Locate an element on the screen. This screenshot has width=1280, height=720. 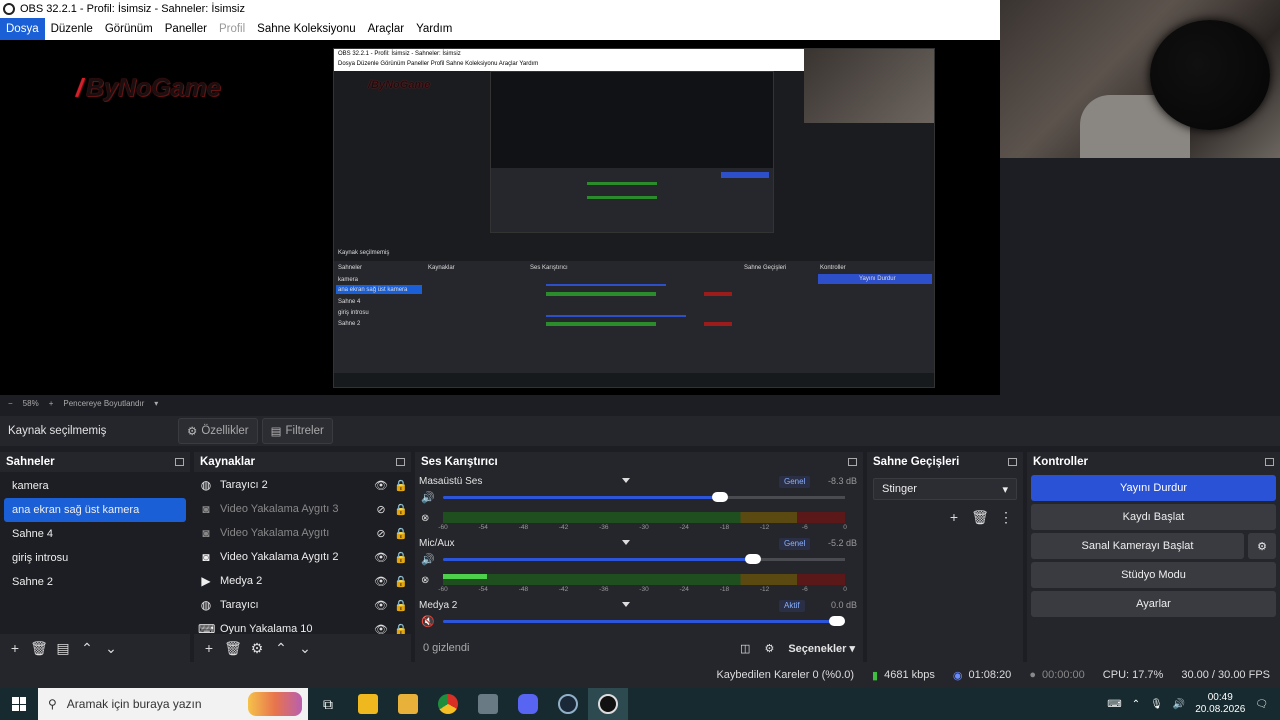
zoom-out-button: − is located at coordinates (10, 403).